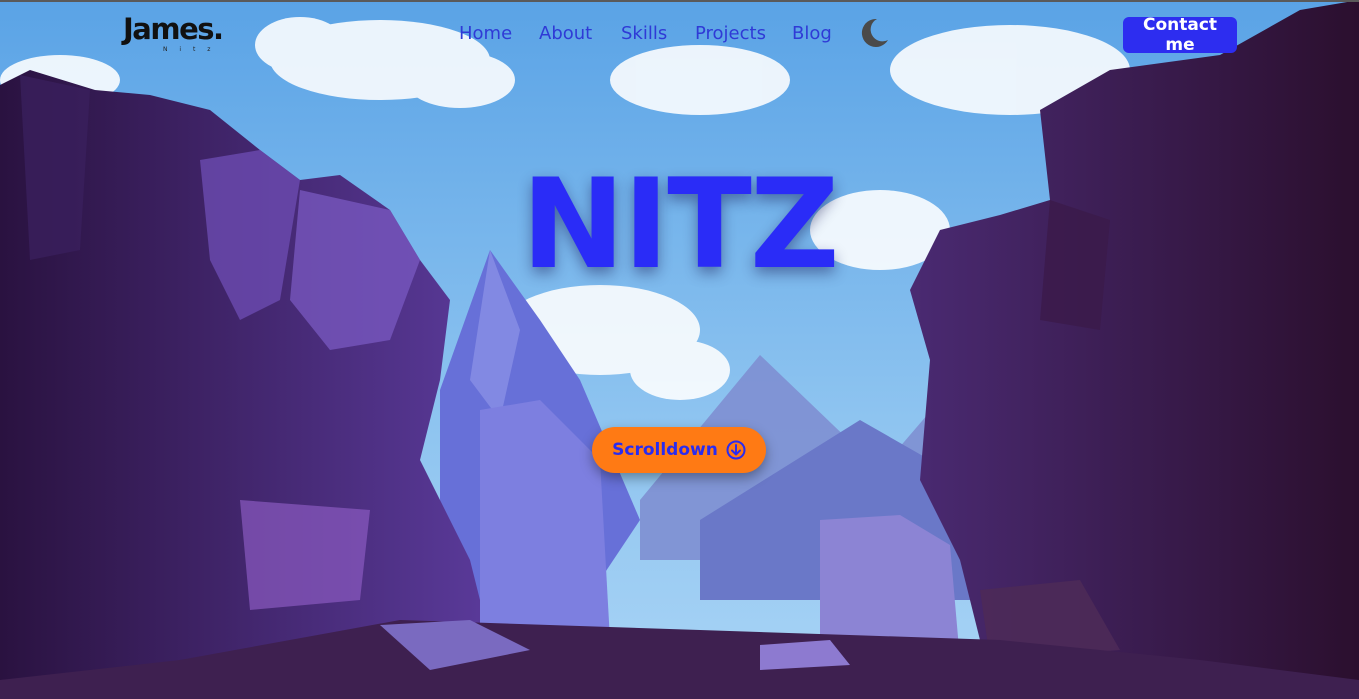 The height and width of the screenshot is (699, 1359). I want to click on nav-link-blog: Blog, so click(812, 34).